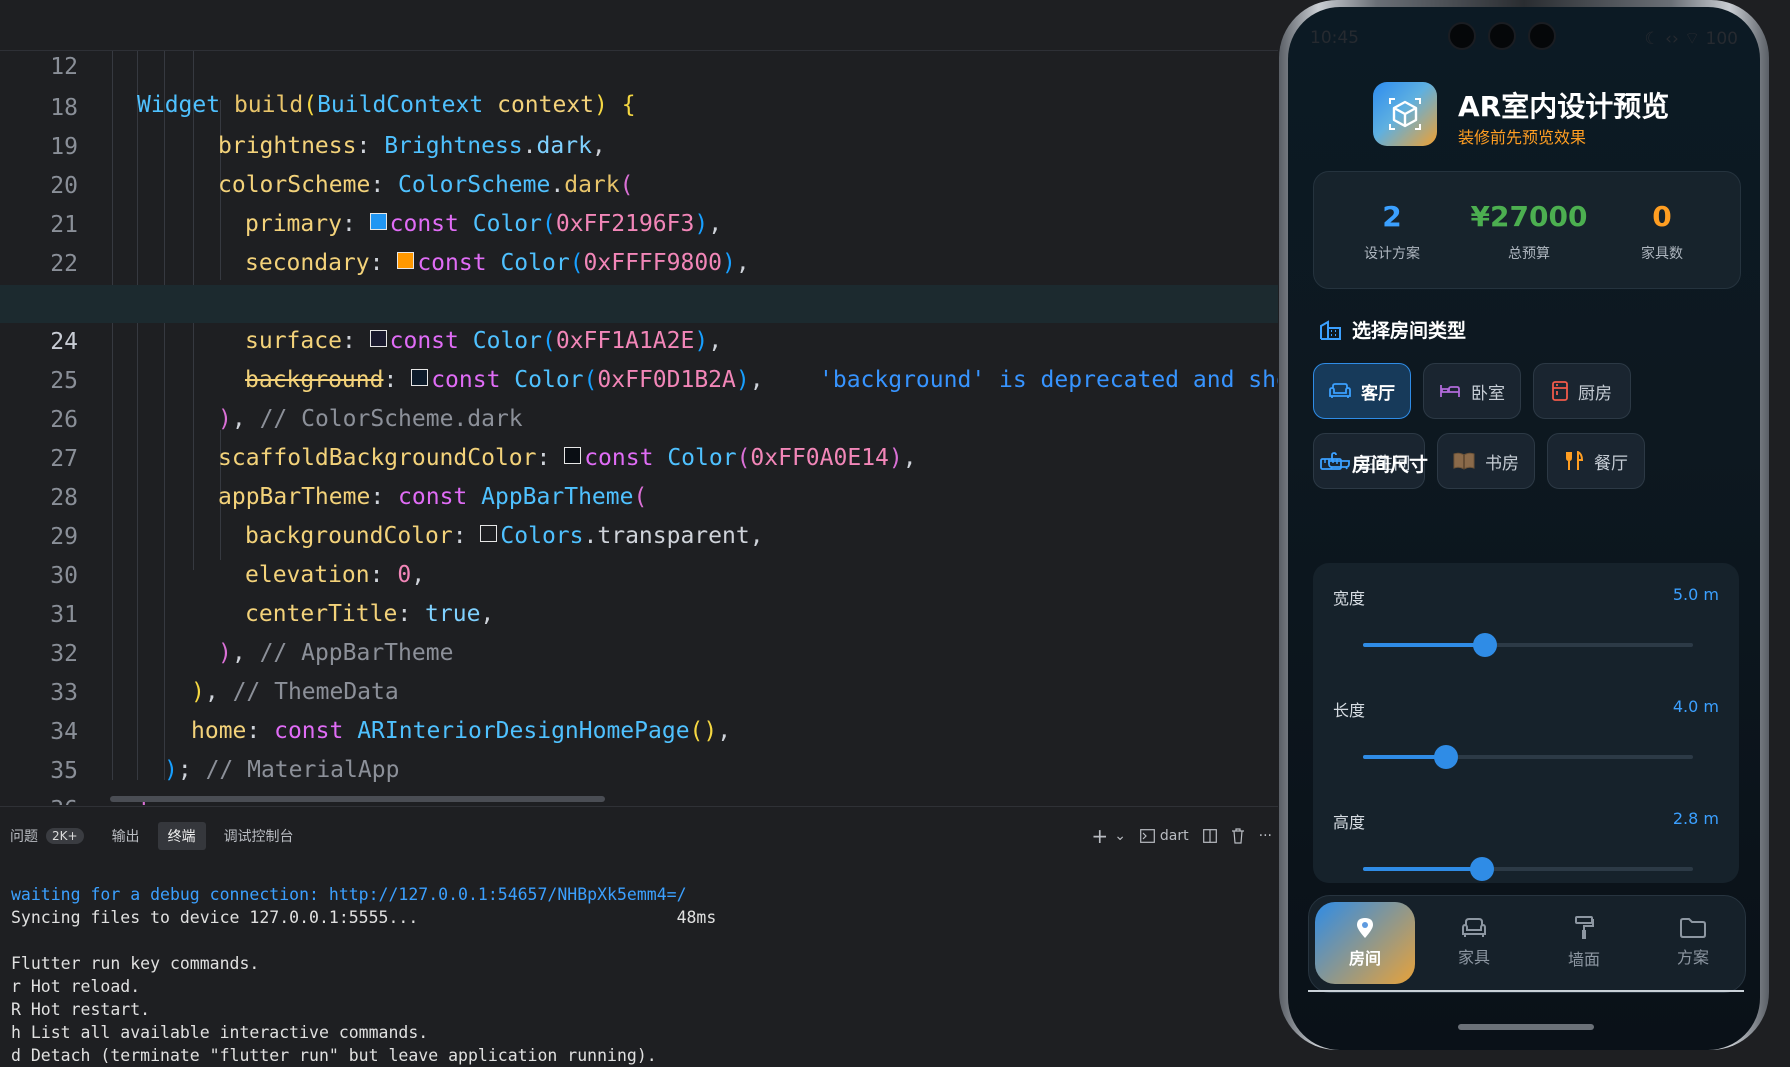 Image resolution: width=1790 pixels, height=1067 pixels. What do you see at coordinates (1526, 991) in the screenshot?
I see `nav-underline` at bounding box center [1526, 991].